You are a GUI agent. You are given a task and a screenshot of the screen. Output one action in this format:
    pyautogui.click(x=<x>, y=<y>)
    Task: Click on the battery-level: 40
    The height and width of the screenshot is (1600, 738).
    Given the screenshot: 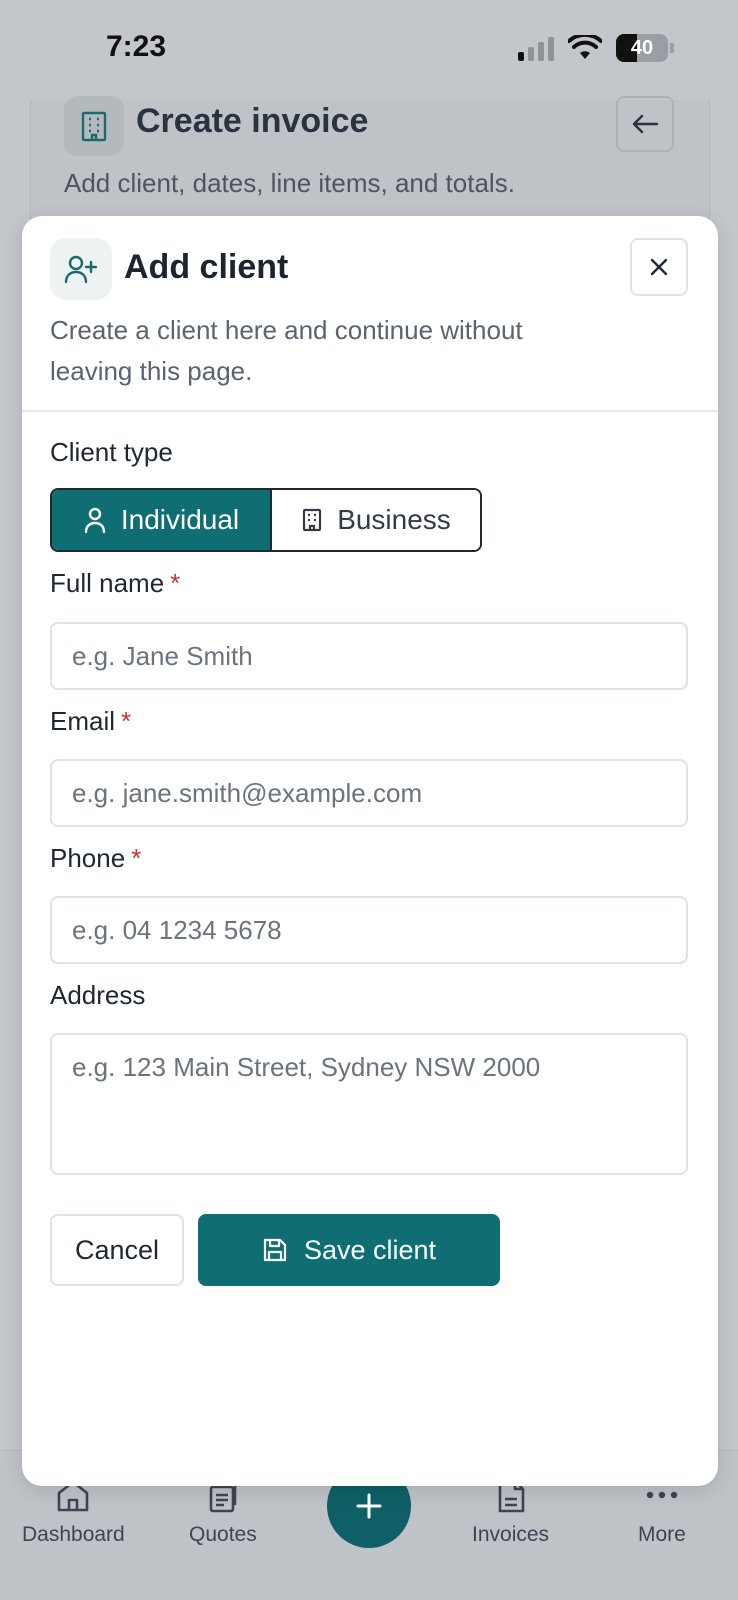 What is the action you would take?
    pyautogui.click(x=642, y=47)
    